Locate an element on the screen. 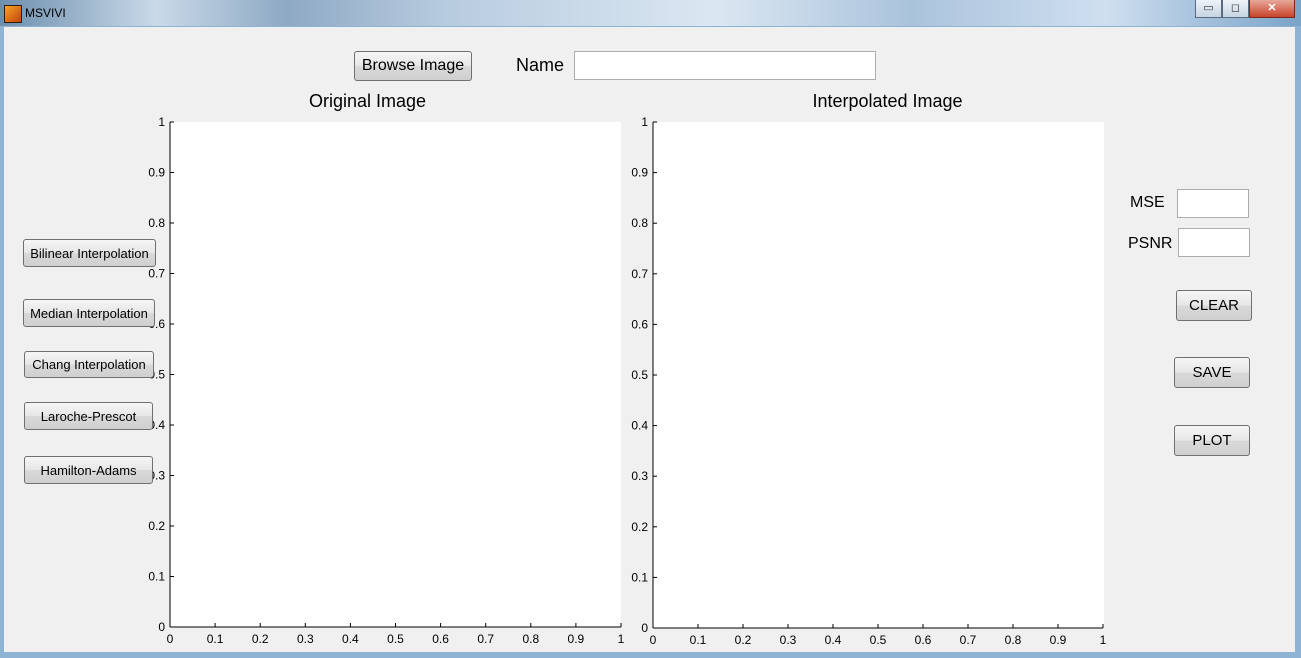  psnr-field is located at coordinates (1214, 242).